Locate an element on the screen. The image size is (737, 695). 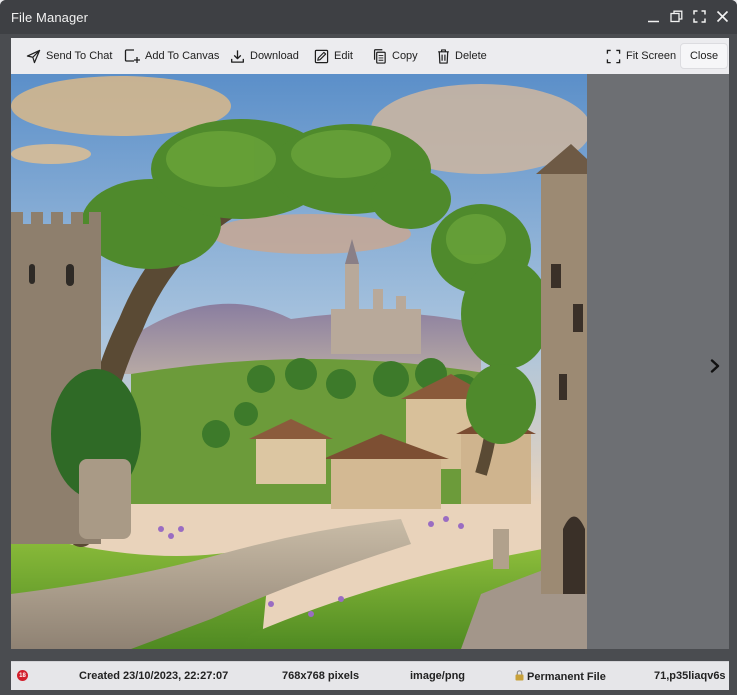
age-rating-text: 18 is located at coordinates (22, 675).